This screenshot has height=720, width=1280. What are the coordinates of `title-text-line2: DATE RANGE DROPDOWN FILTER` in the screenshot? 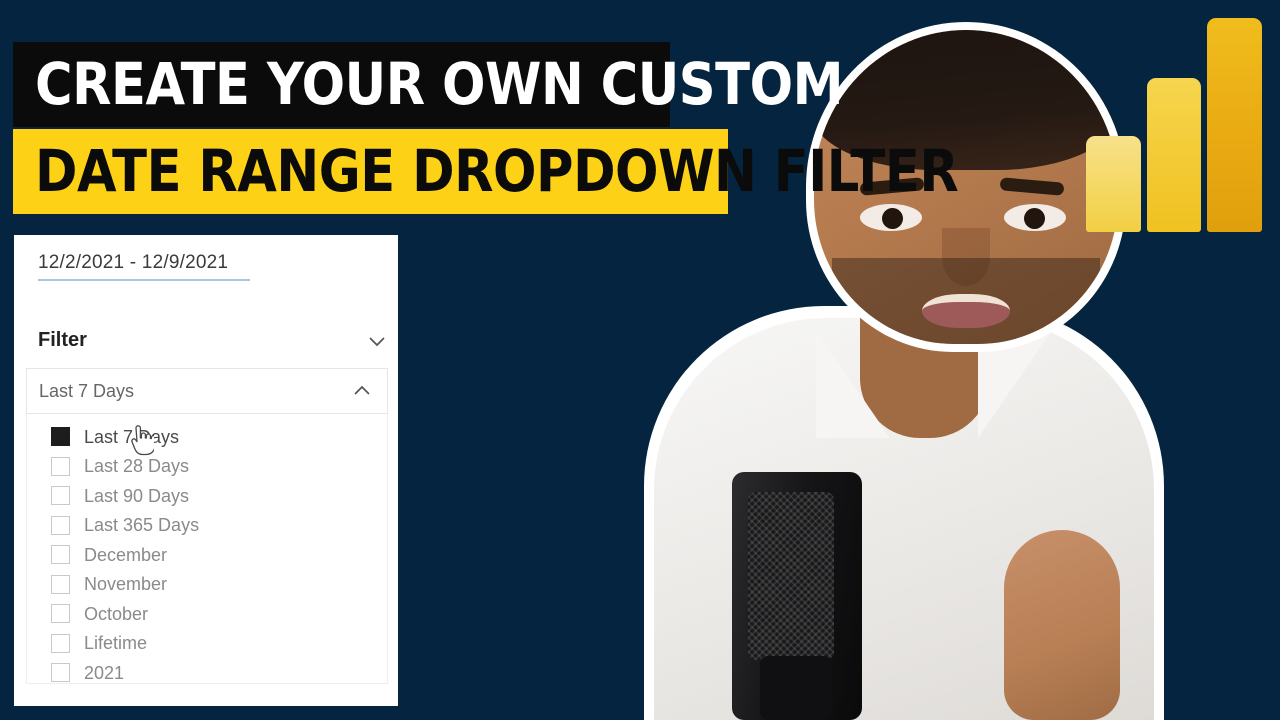 It's located at (497, 171).